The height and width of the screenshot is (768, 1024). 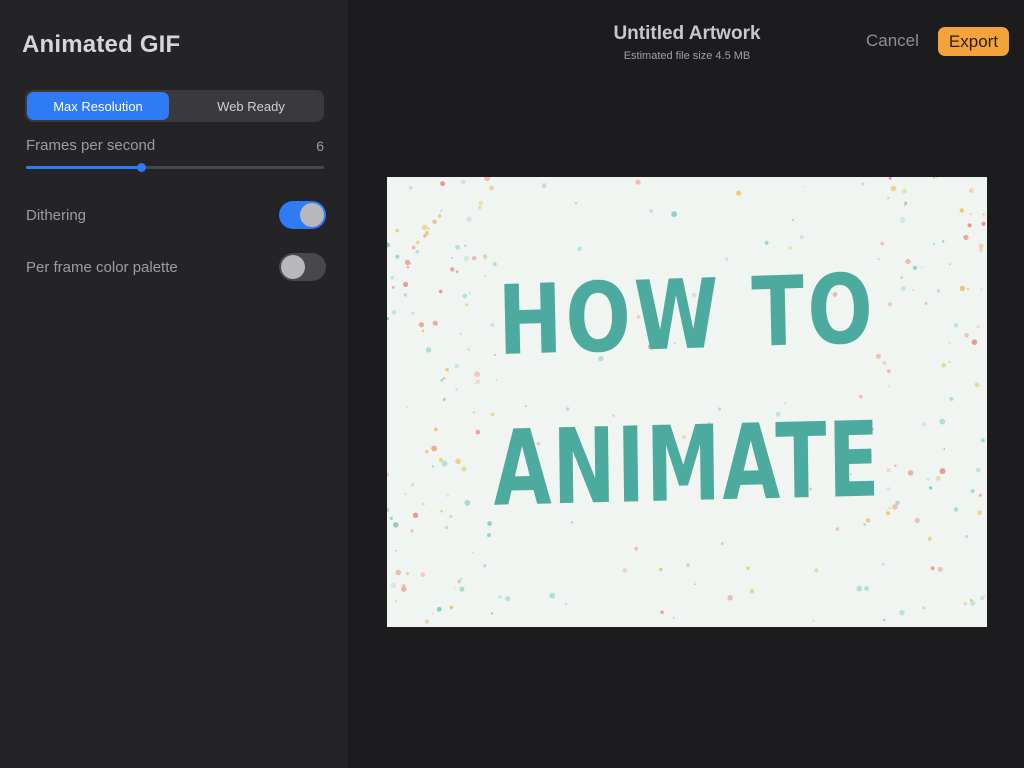 I want to click on artwork-text-line-1: HOW TO, so click(x=687, y=315).